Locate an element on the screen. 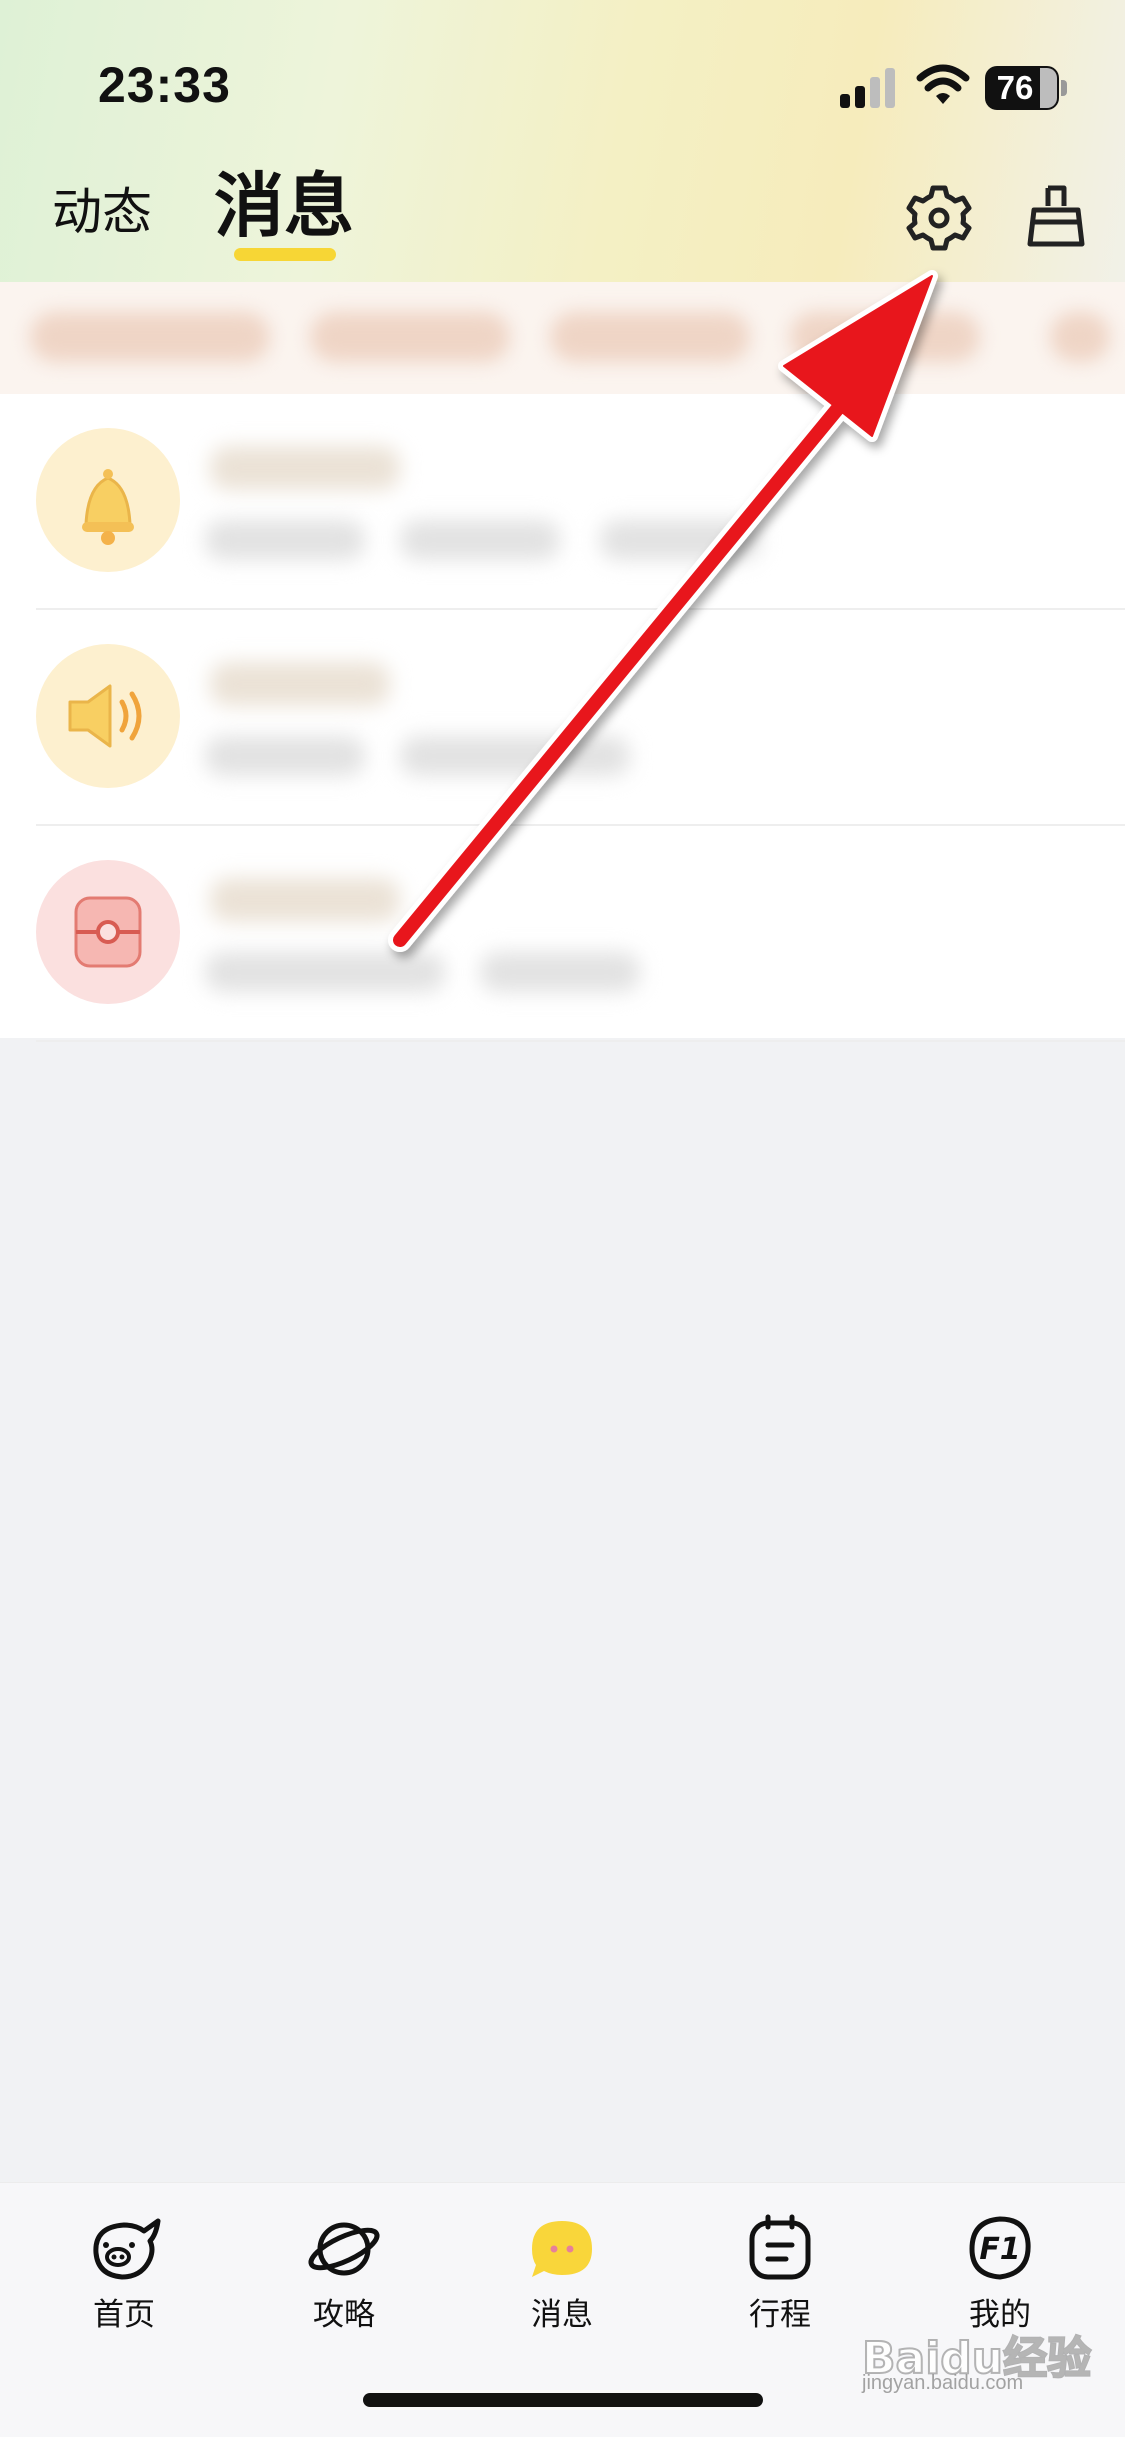 This screenshot has height=2437, width=1125. battery-icon: 76 is located at coordinates (1026, 88).